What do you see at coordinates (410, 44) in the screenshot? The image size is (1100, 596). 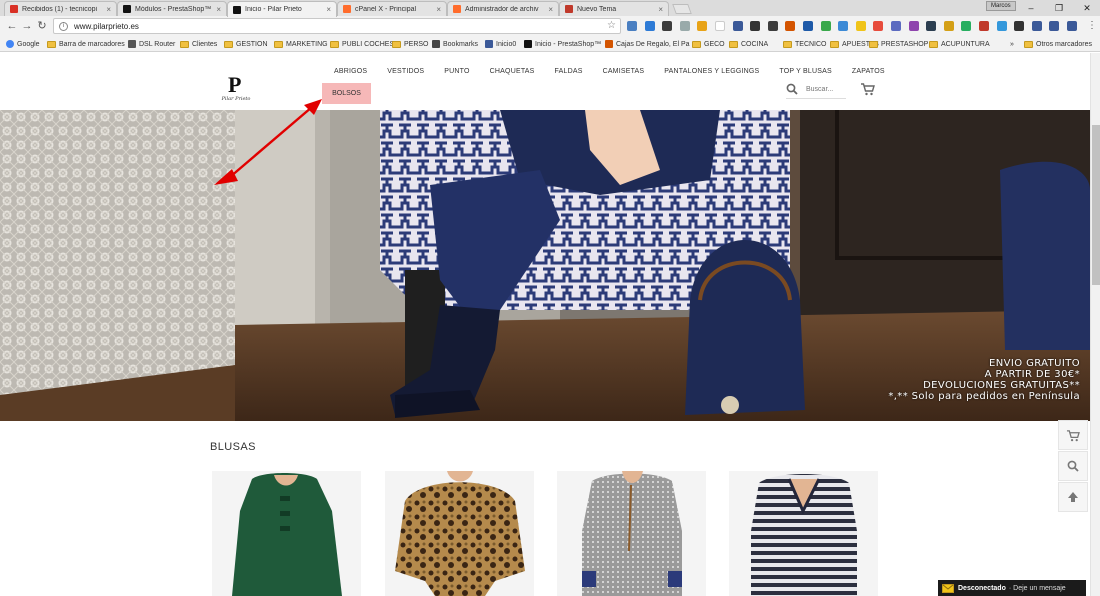 I see `bookmark-item: PERSO` at bounding box center [410, 44].